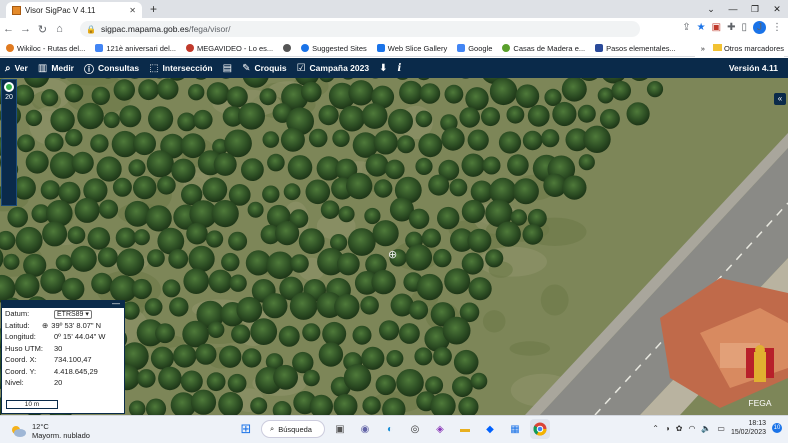  I want to click on bookmark-item: Suggested Sites, so click(334, 48).